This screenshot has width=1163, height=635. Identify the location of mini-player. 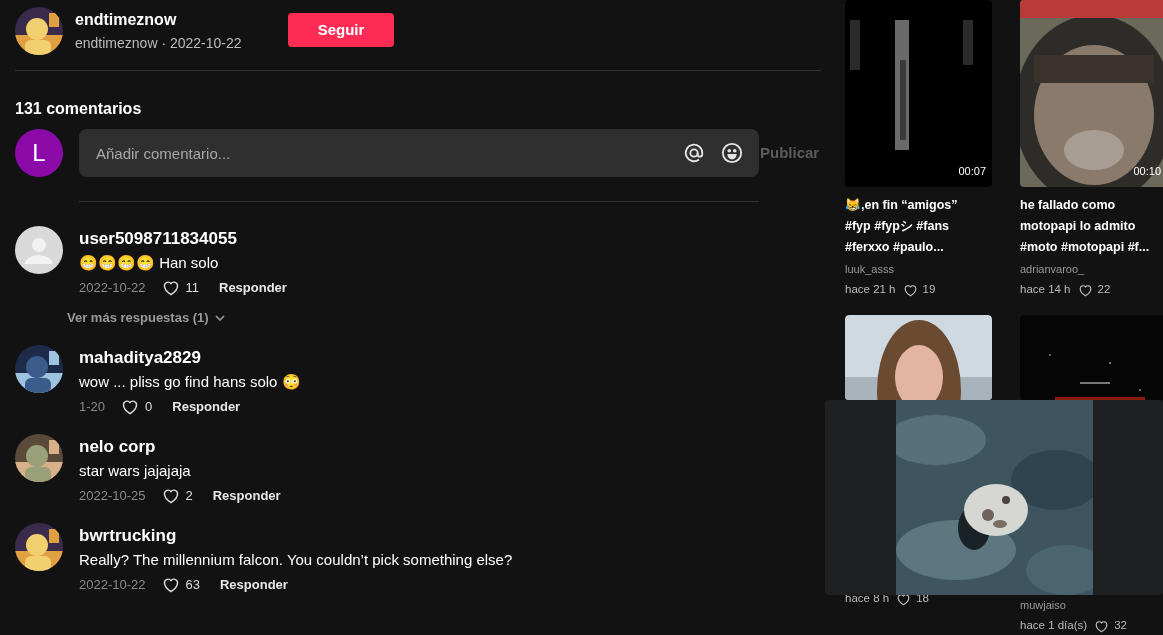
(994, 497).